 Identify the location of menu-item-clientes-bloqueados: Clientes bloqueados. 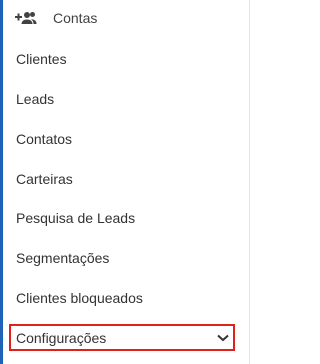
(79, 298).